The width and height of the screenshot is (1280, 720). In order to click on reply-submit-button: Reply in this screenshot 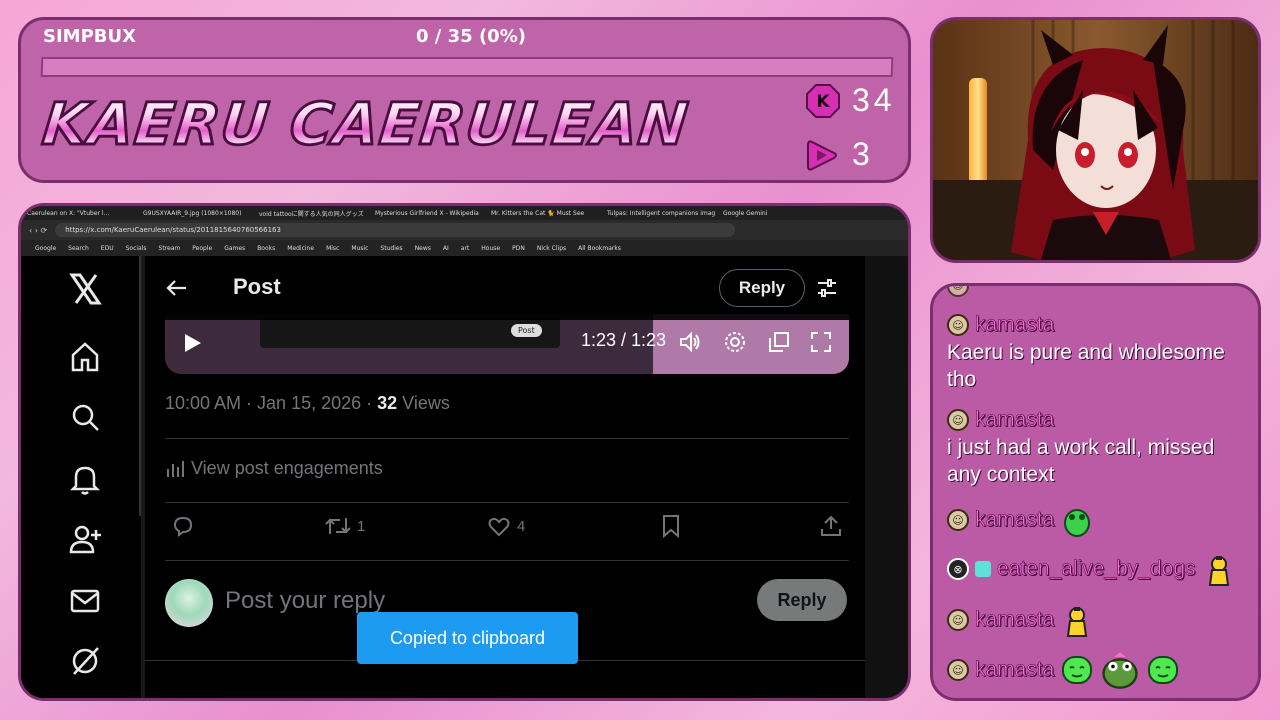, I will do `click(802, 600)`.